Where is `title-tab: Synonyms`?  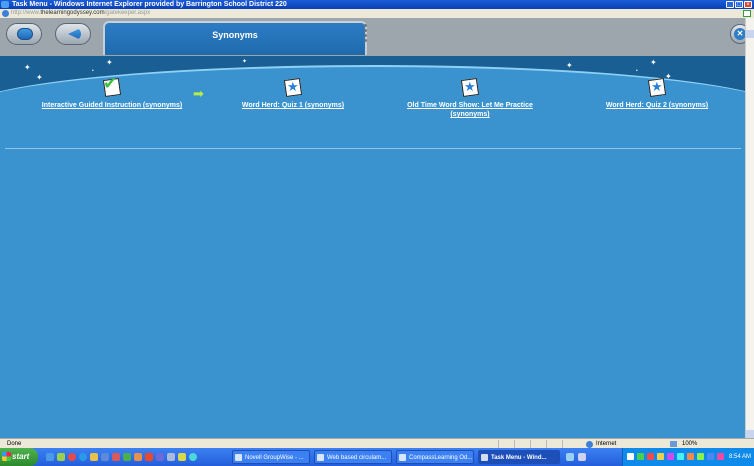
title-tab: Synonyms is located at coordinates (235, 38).